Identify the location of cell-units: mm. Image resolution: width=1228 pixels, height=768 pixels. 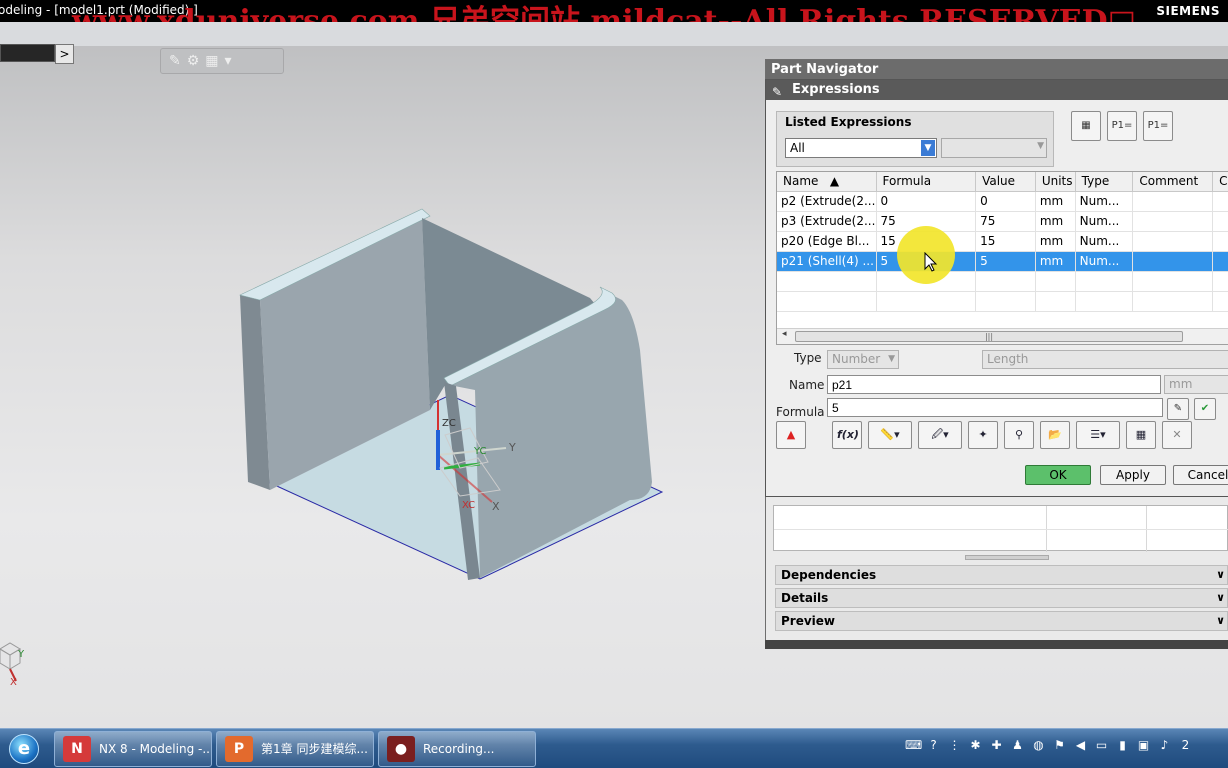
(1056, 221).